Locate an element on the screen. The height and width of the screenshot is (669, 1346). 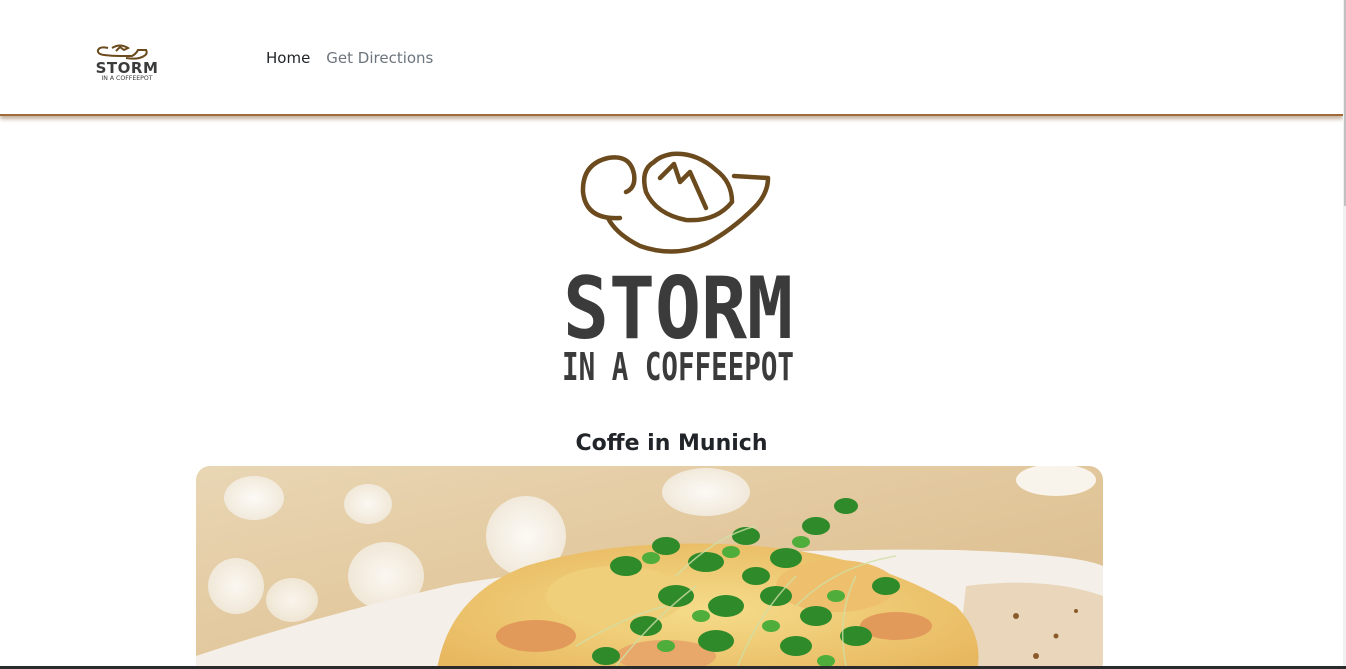
section-title: Coffe in Munich is located at coordinates (671, 443).